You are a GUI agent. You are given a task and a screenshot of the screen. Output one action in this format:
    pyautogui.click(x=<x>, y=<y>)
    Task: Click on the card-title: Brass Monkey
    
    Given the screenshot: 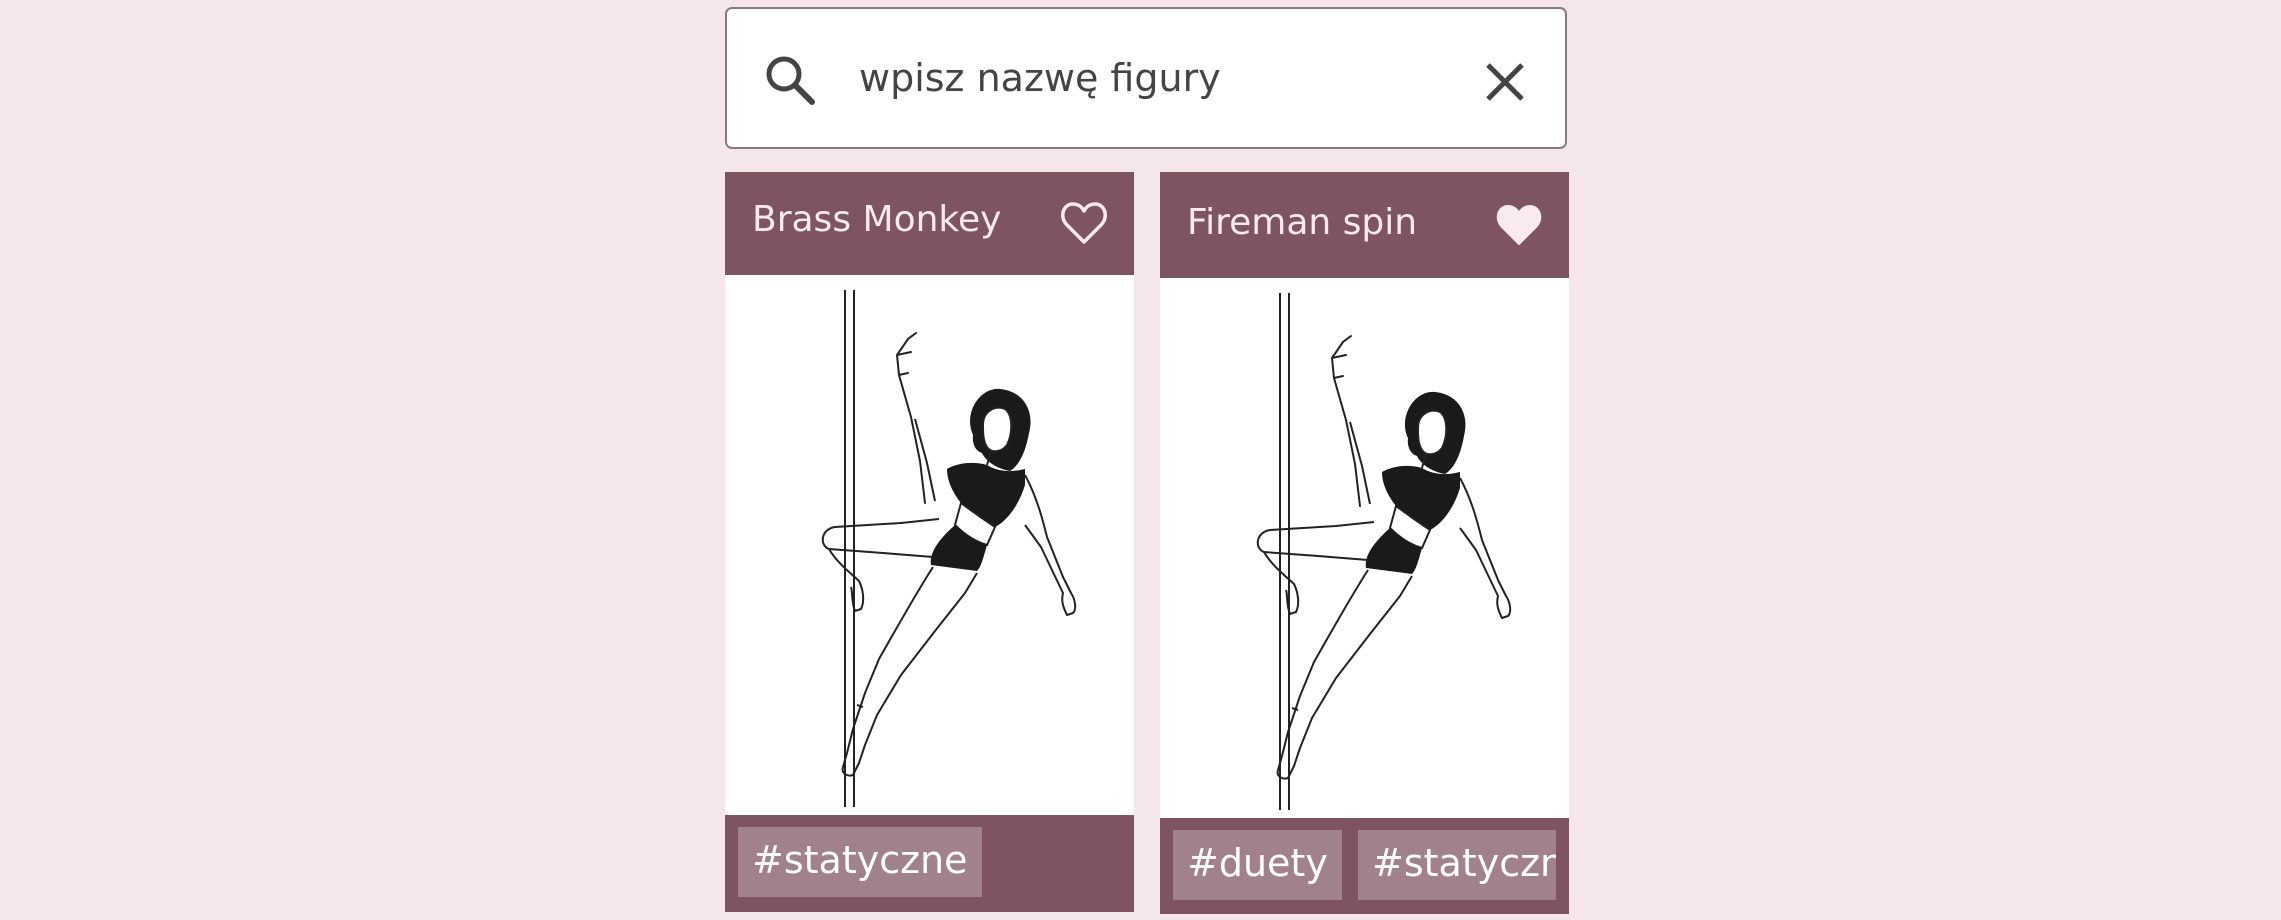 What is the action you would take?
    pyautogui.click(x=877, y=219)
    